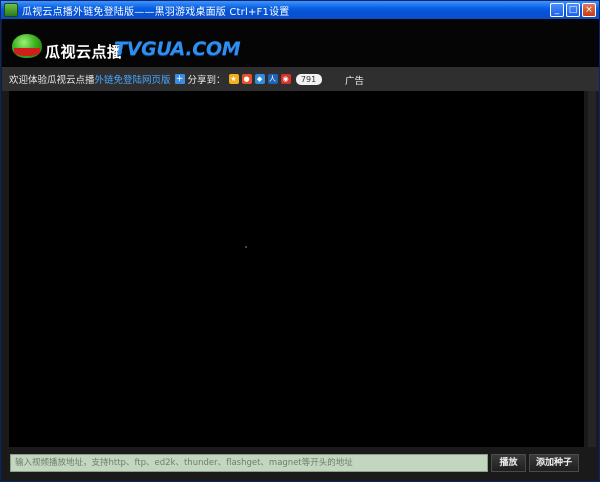 This screenshot has width=600, height=482. I want to click on vertical-scrollbar, so click(592, 269).